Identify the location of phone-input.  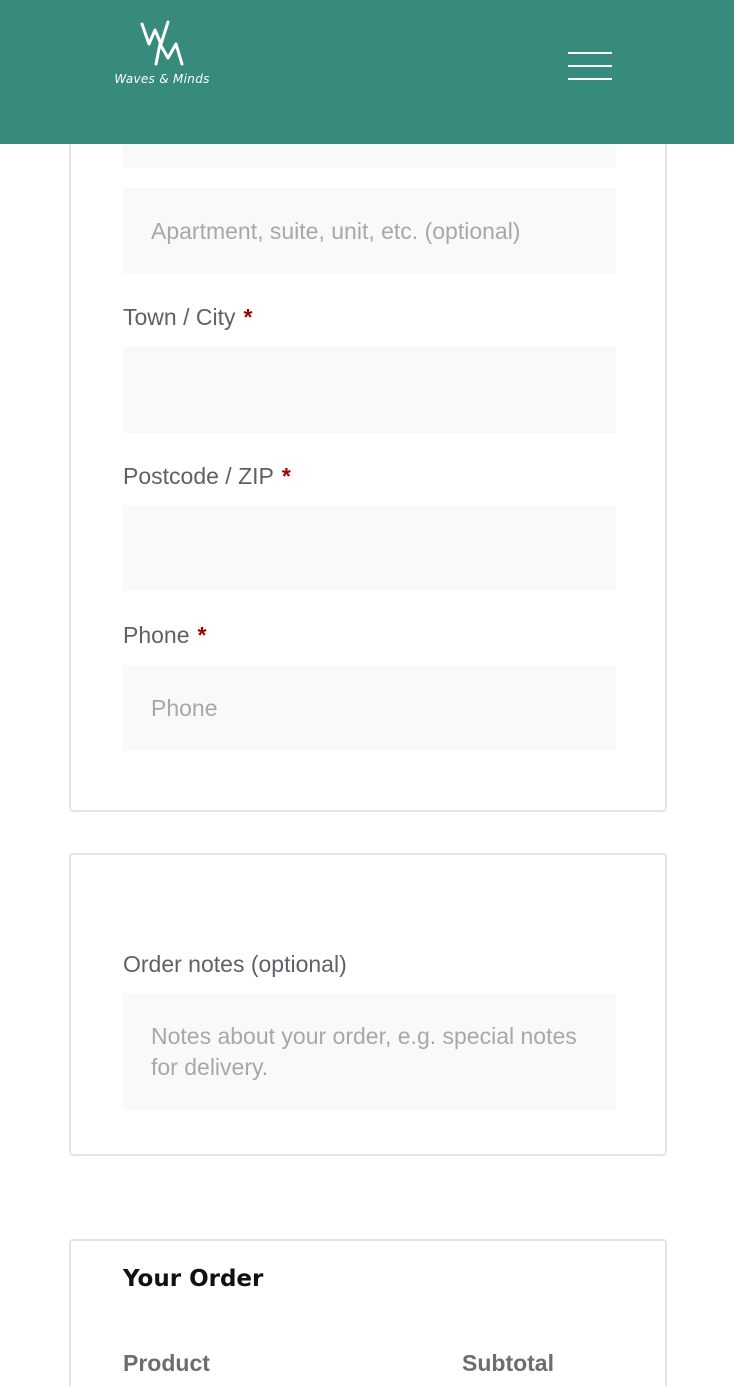
(369, 708).